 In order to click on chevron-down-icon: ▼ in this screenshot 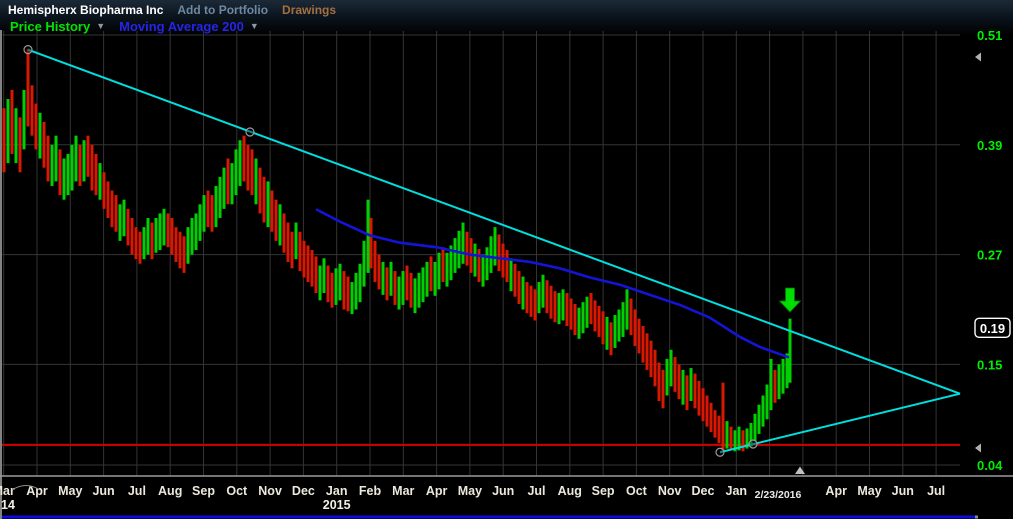, I will do `click(101, 25)`.